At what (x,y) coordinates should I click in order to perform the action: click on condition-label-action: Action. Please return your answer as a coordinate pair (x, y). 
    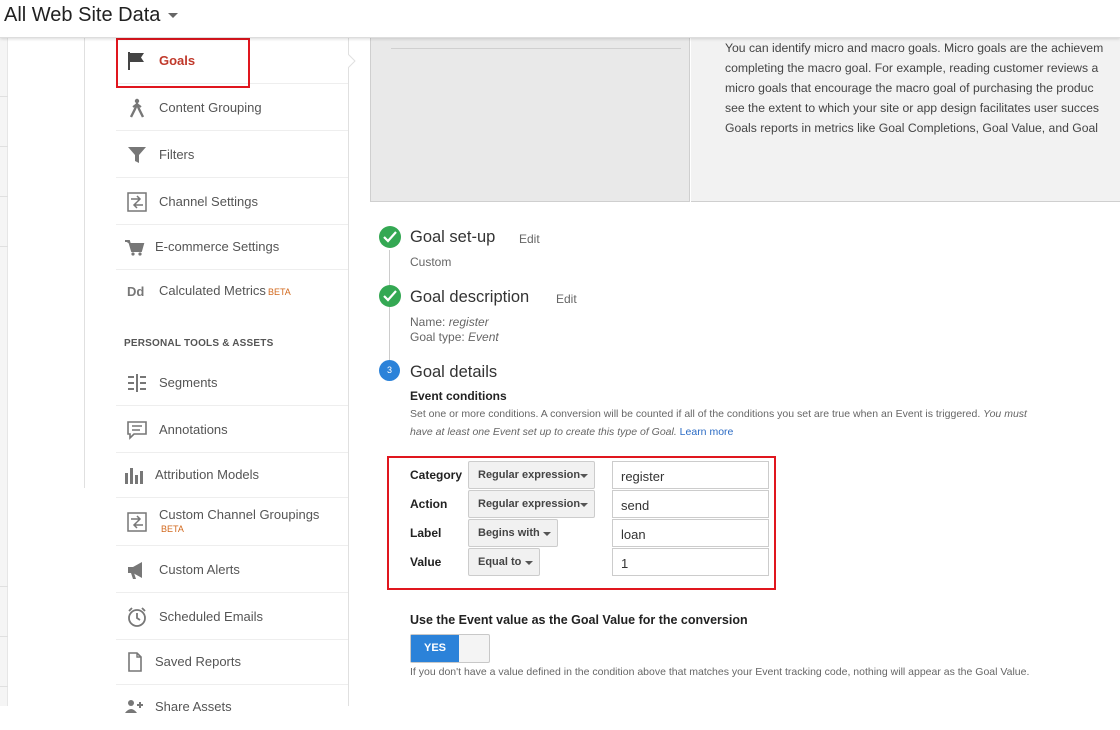
    Looking at the image, I should click on (429, 504).